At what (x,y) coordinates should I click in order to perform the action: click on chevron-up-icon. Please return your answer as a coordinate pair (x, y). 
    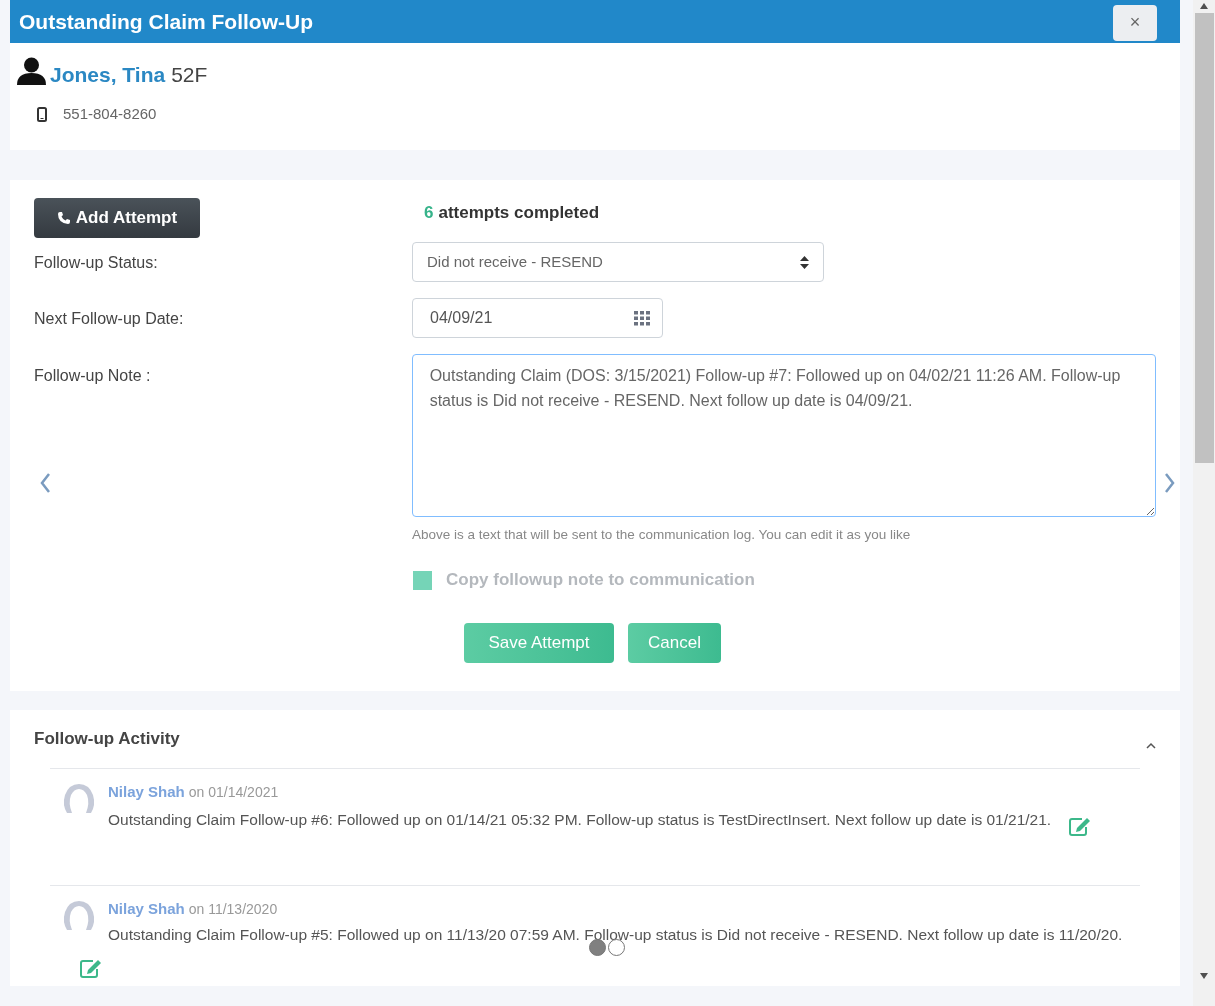
    Looking at the image, I should click on (1151, 746).